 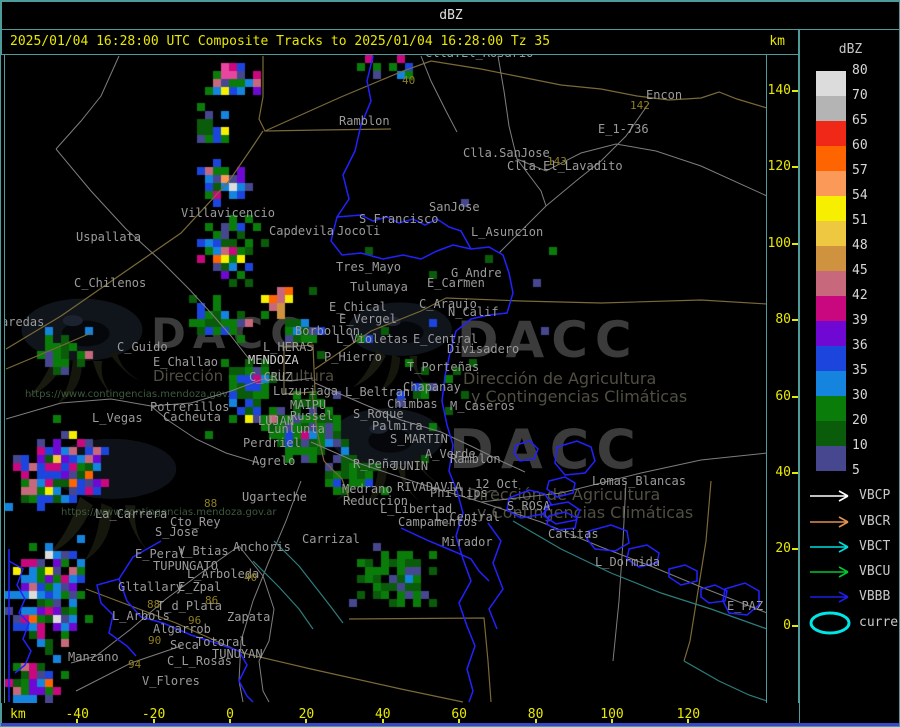 What do you see at coordinates (628, 562) in the screenshot?
I see `place-label: L_Dormida` at bounding box center [628, 562].